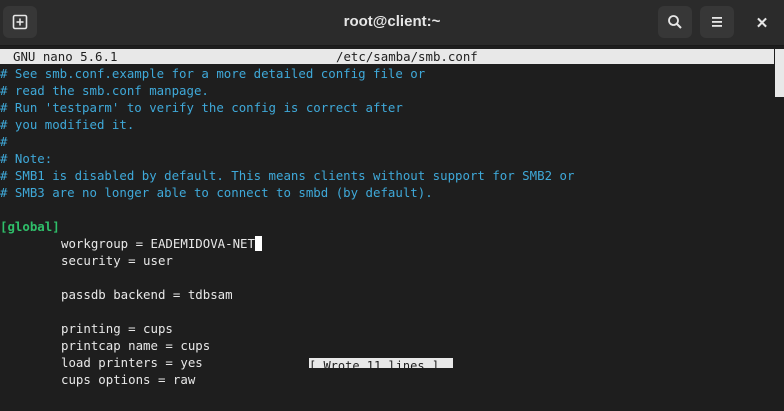  What do you see at coordinates (128, 379) in the screenshot?
I see `config-line: cups options = raw` at bounding box center [128, 379].